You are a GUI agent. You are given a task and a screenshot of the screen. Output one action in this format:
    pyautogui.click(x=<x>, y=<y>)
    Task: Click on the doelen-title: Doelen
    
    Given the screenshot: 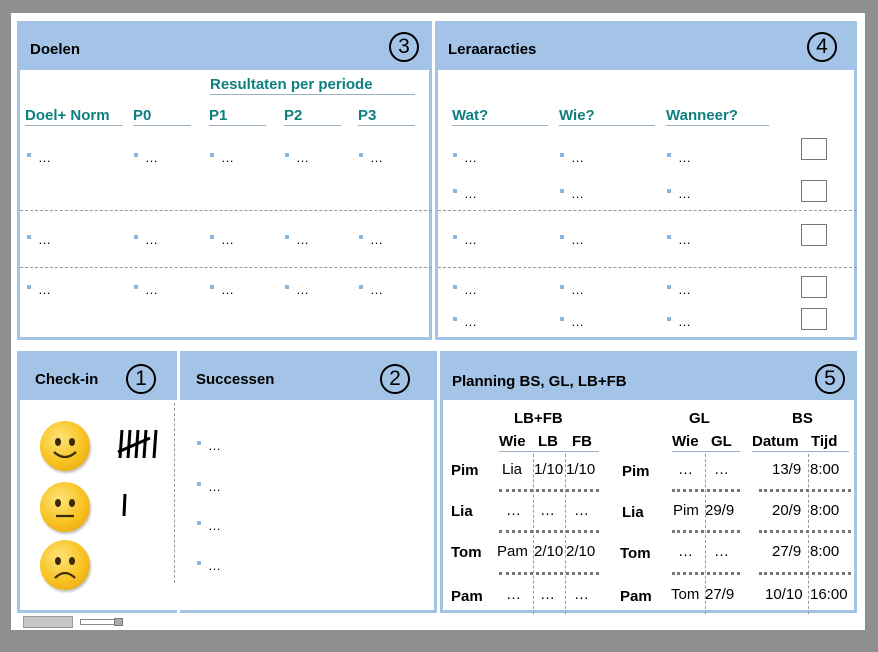 What is the action you would take?
    pyautogui.click(x=55, y=49)
    